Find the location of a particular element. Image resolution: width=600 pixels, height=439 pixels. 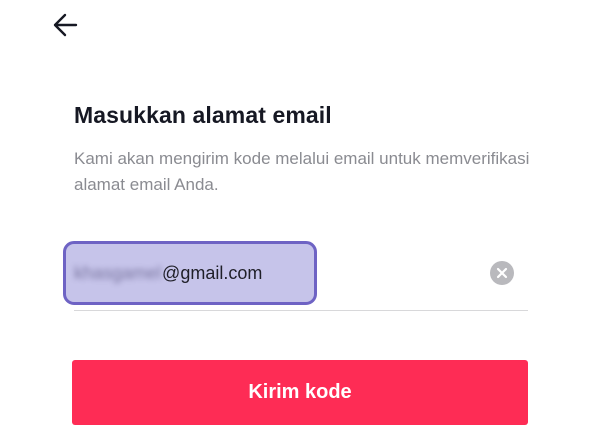

page-title: Masukkan alamat email is located at coordinates (203, 115).